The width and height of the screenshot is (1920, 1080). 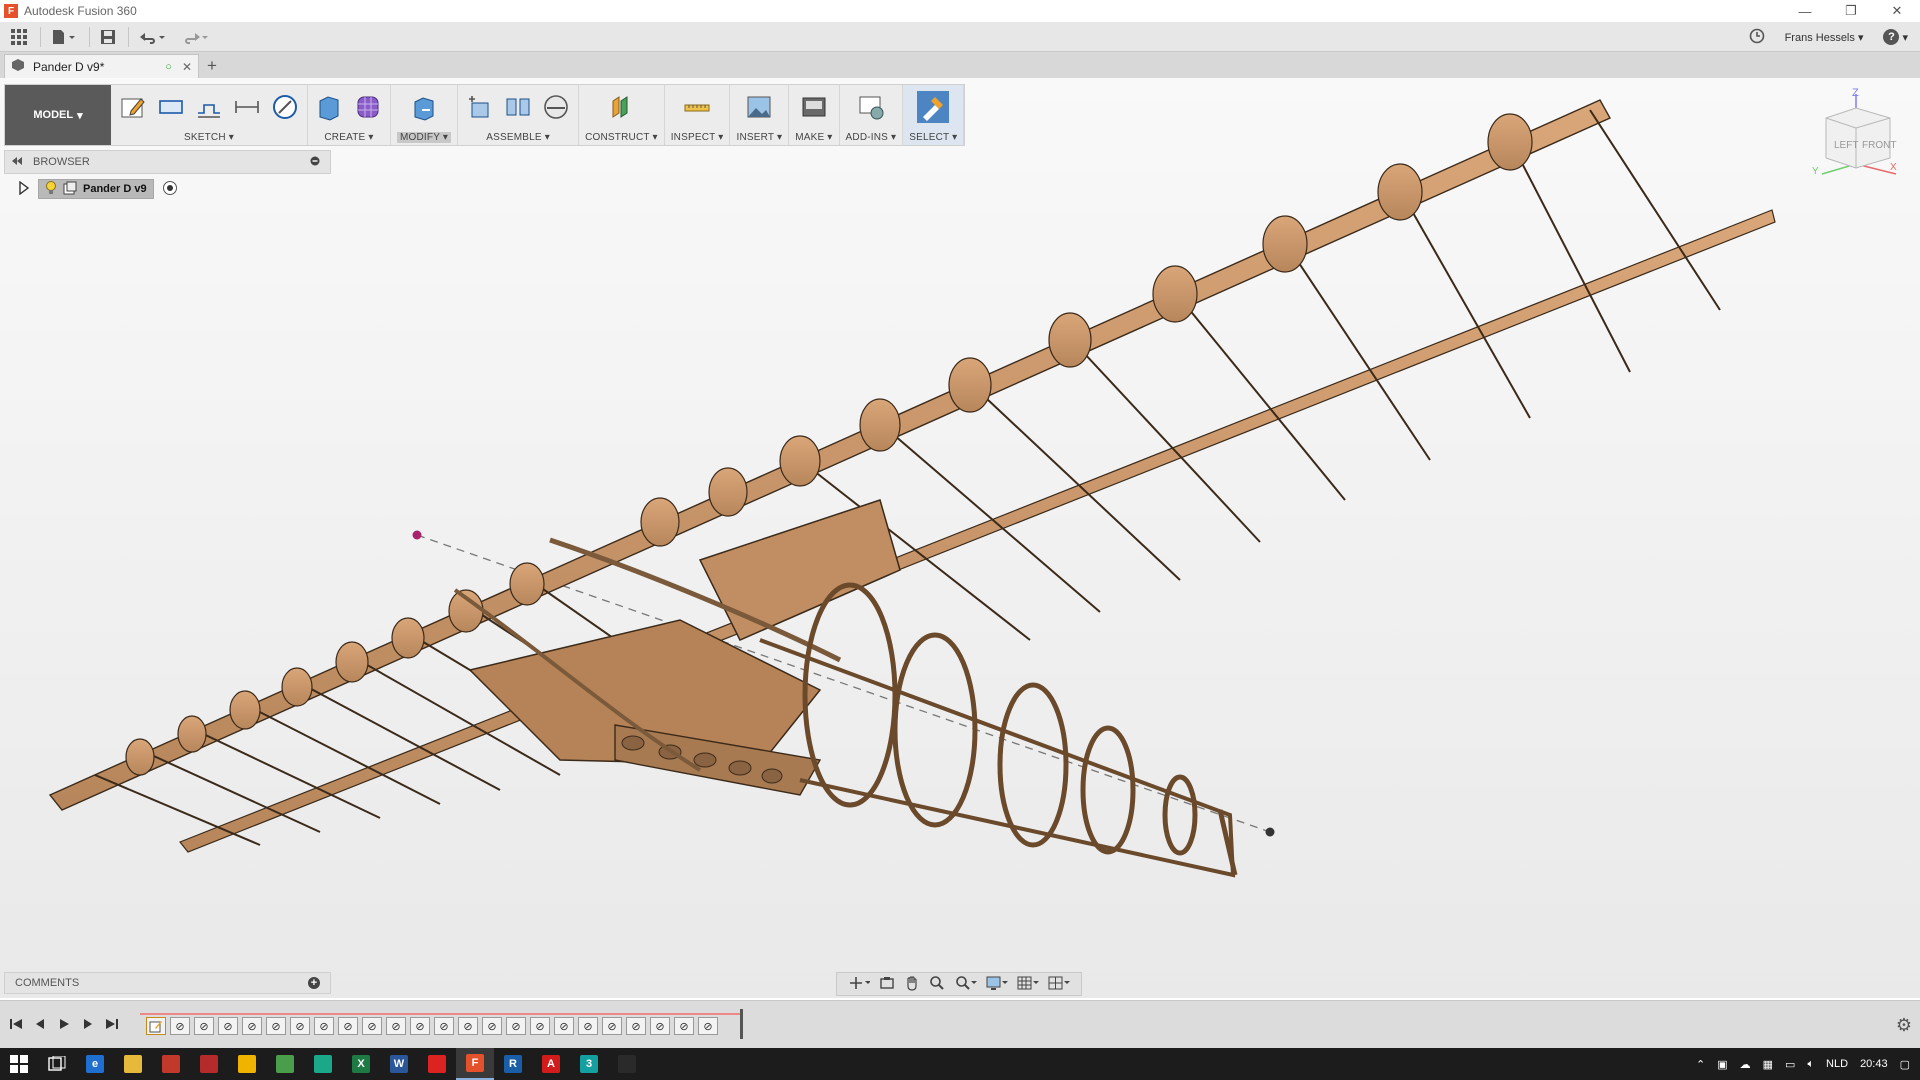 I want to click on undo-icon, so click(x=153, y=37).